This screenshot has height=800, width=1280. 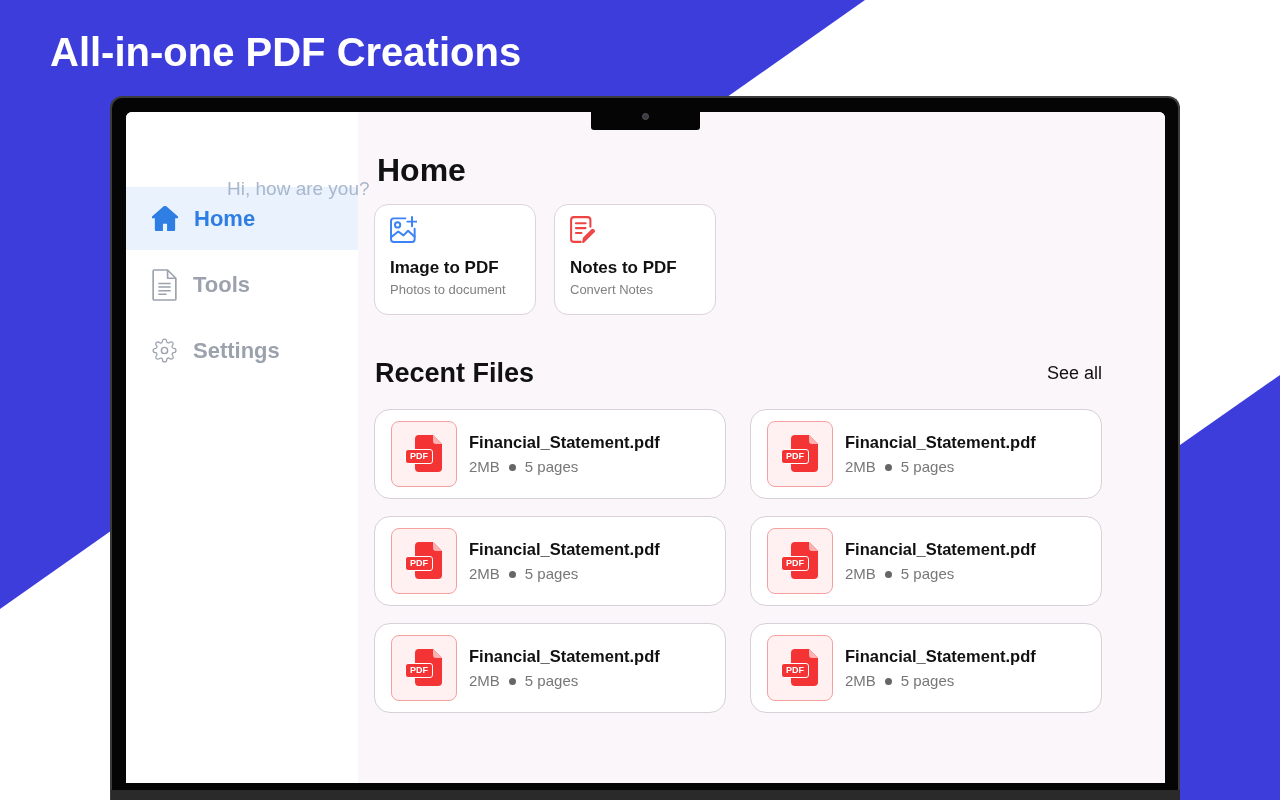 I want to click on action-card: Image to PDF Photos to document, so click(x=455, y=259).